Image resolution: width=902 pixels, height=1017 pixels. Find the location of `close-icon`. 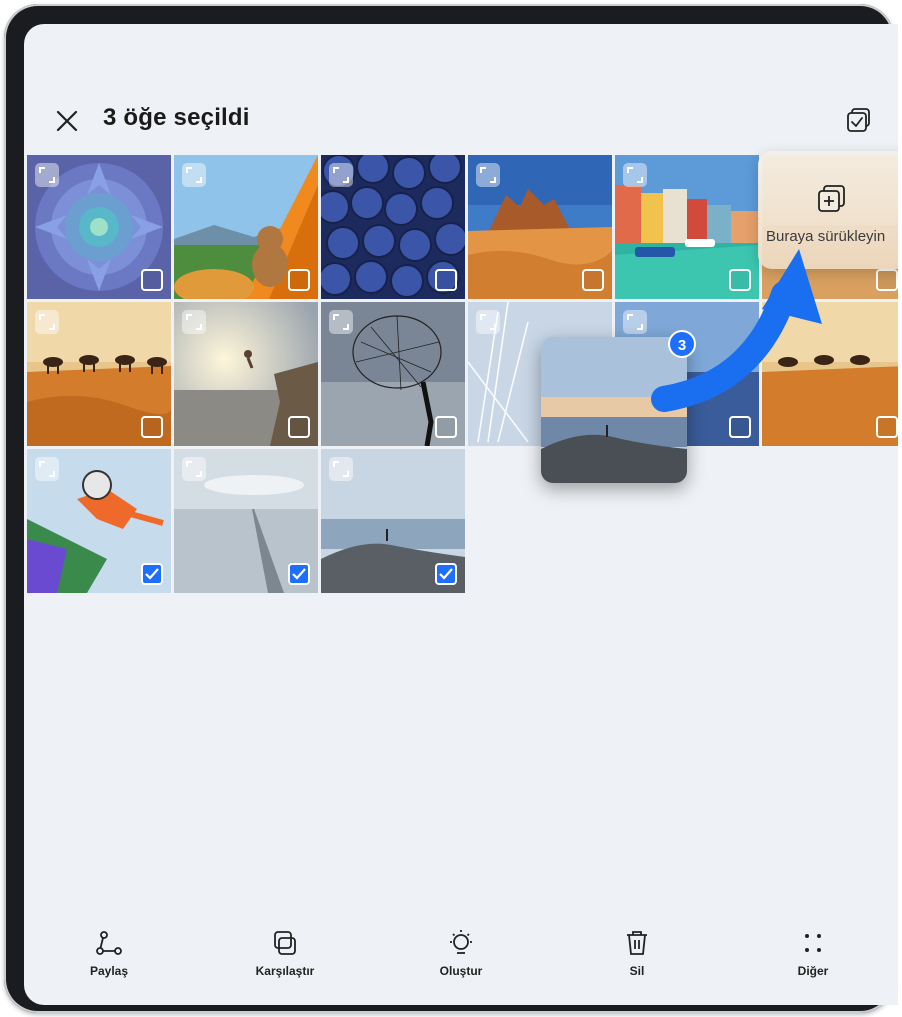

close-icon is located at coordinates (67, 121).